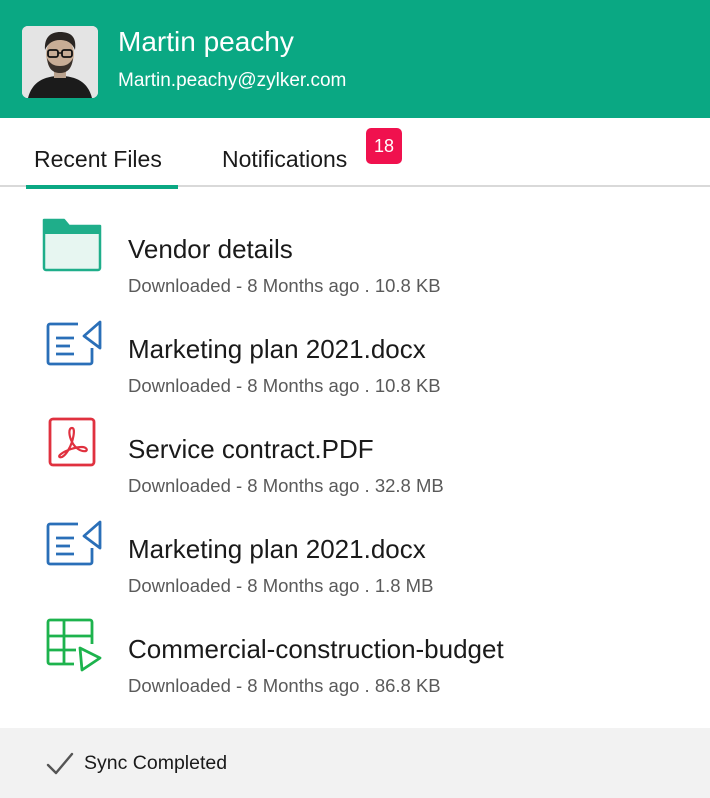  I want to click on pdf-icon, so click(72, 442).